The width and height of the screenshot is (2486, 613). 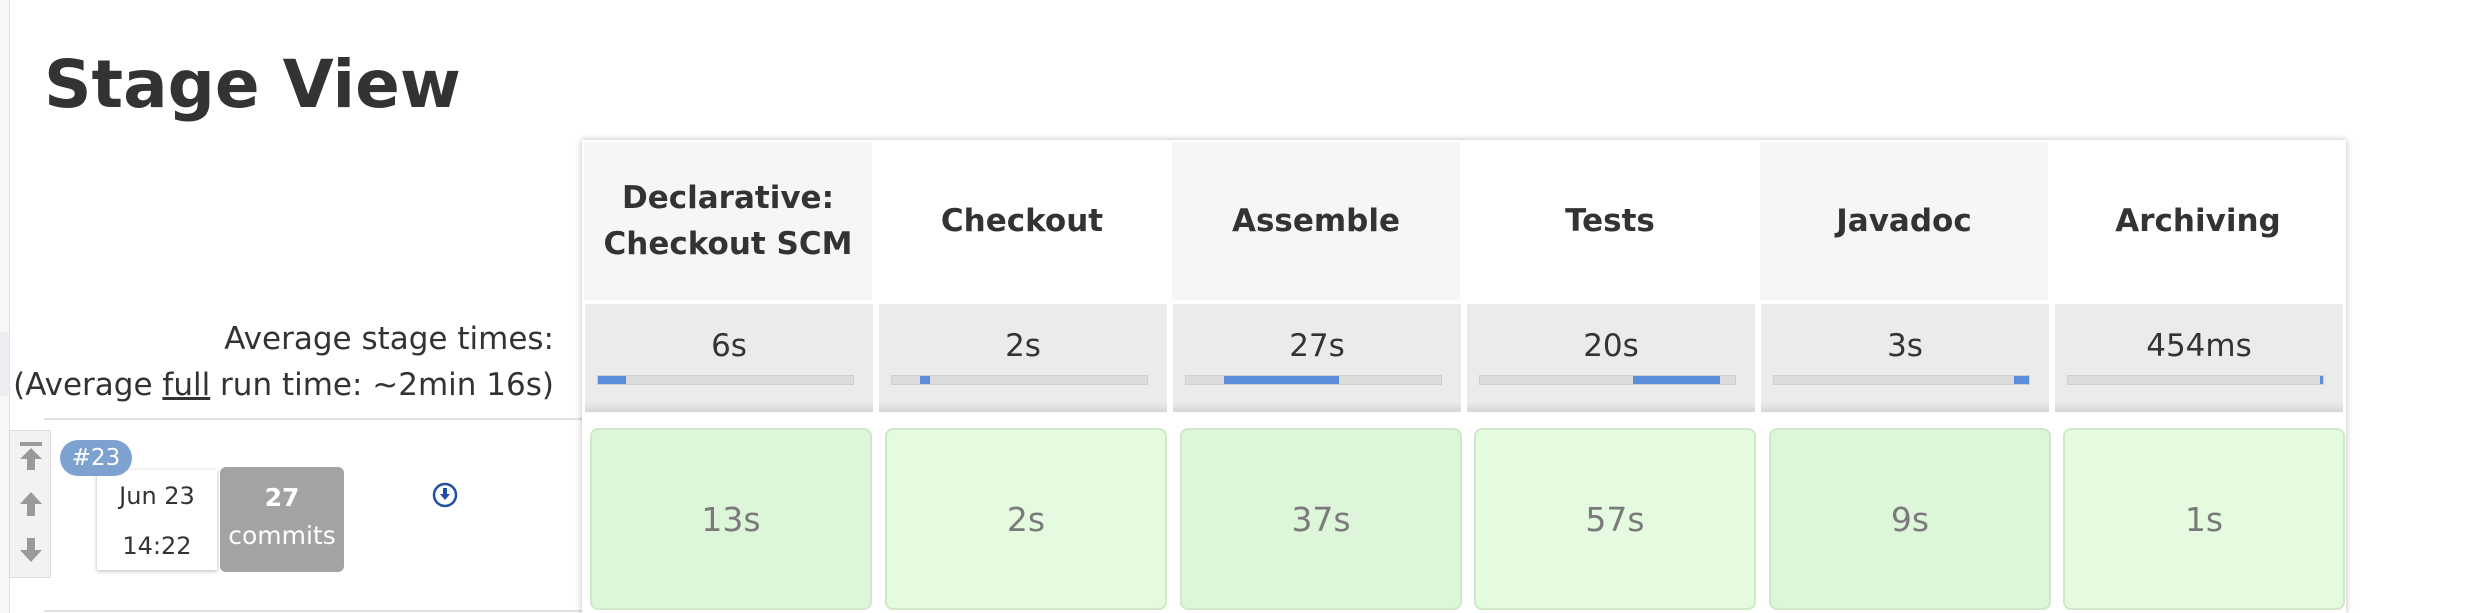 I want to click on stage-average-time: 454ms, so click(x=2199, y=346).